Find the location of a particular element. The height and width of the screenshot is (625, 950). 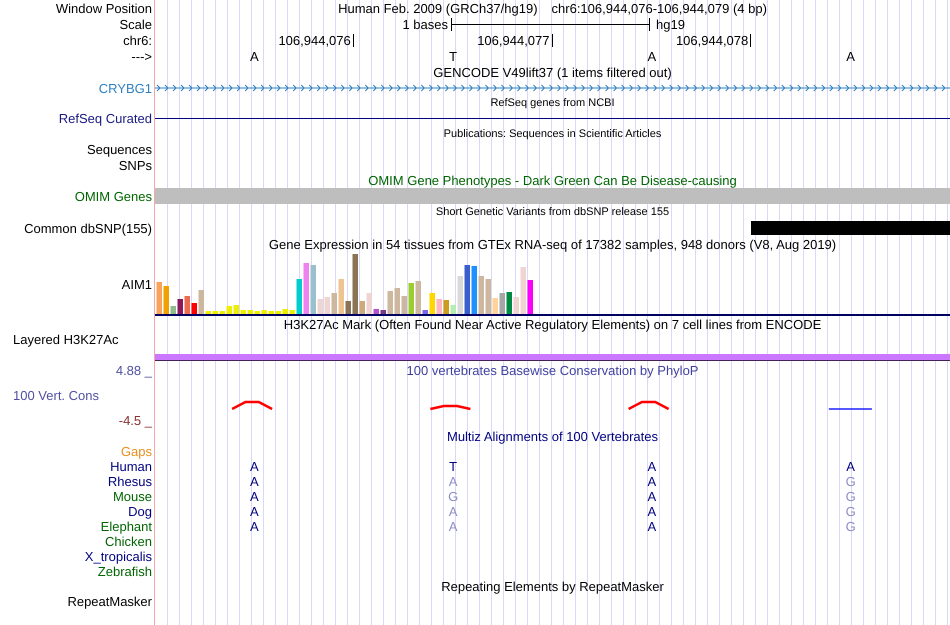

aligned-base: T is located at coordinates (453, 466).